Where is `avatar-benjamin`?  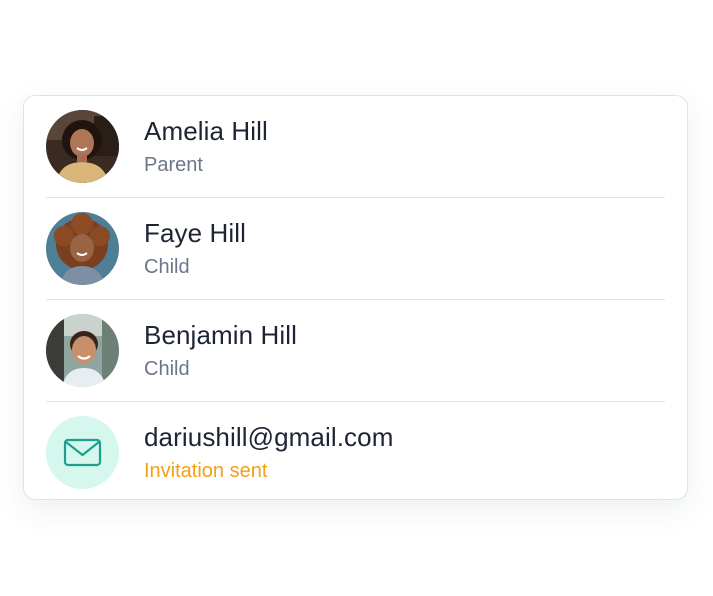 avatar-benjamin is located at coordinates (82, 350).